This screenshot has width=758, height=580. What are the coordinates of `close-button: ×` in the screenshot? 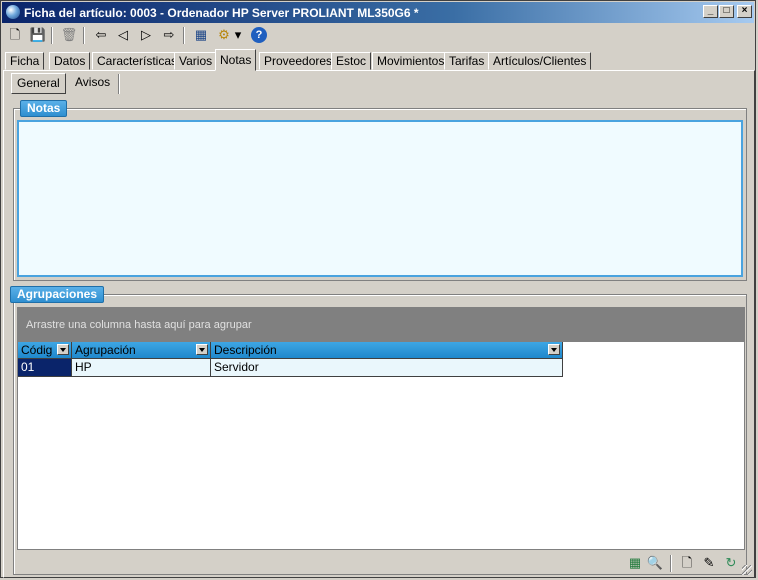 It's located at (744, 11).